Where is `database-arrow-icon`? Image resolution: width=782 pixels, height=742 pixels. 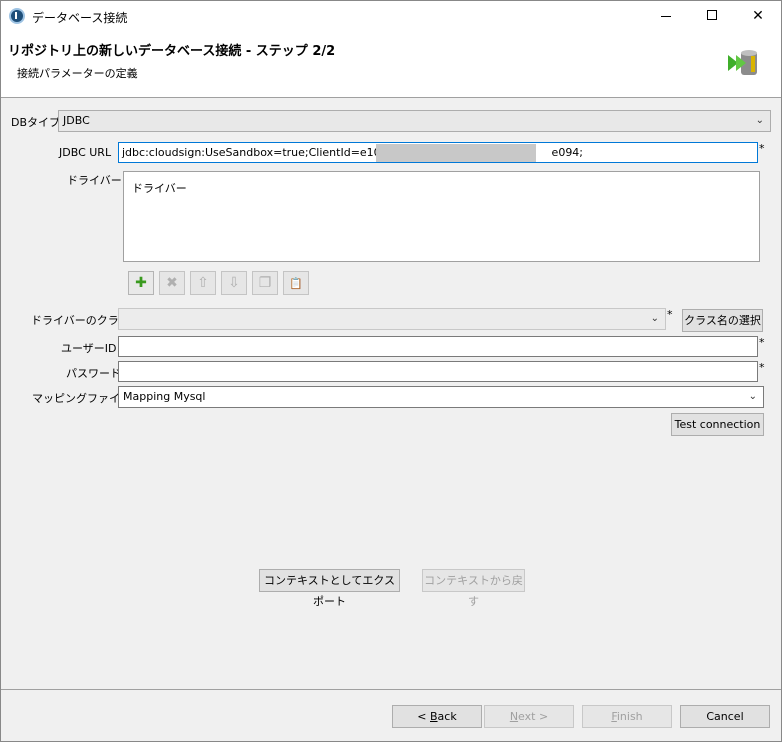 database-arrow-icon is located at coordinates (742, 62).